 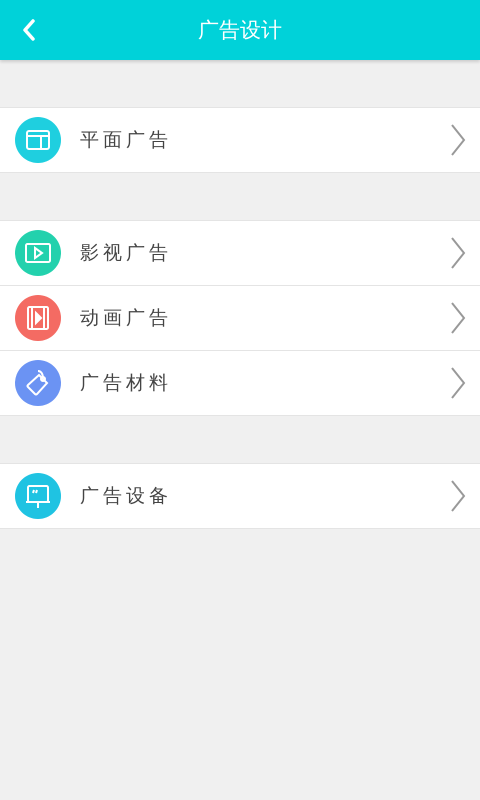 I want to click on menu-item-label: 平面广告, so click(x=126, y=140).